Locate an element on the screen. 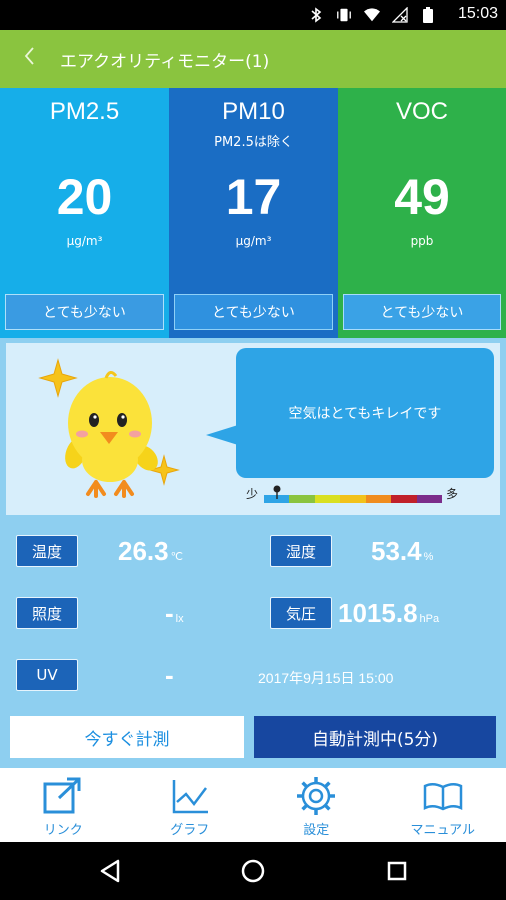 The image size is (506, 900). metric-name: PM10 is located at coordinates (253, 111).